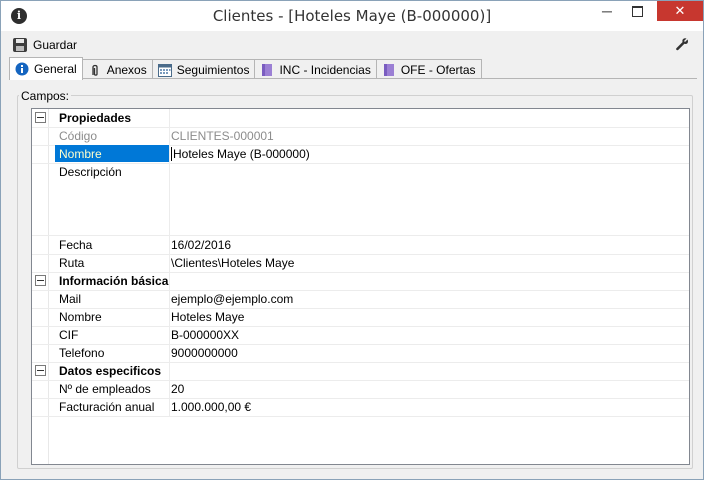 This screenshot has width=704, height=480. I want to click on fields-group-label: Campos:, so click(45, 96).